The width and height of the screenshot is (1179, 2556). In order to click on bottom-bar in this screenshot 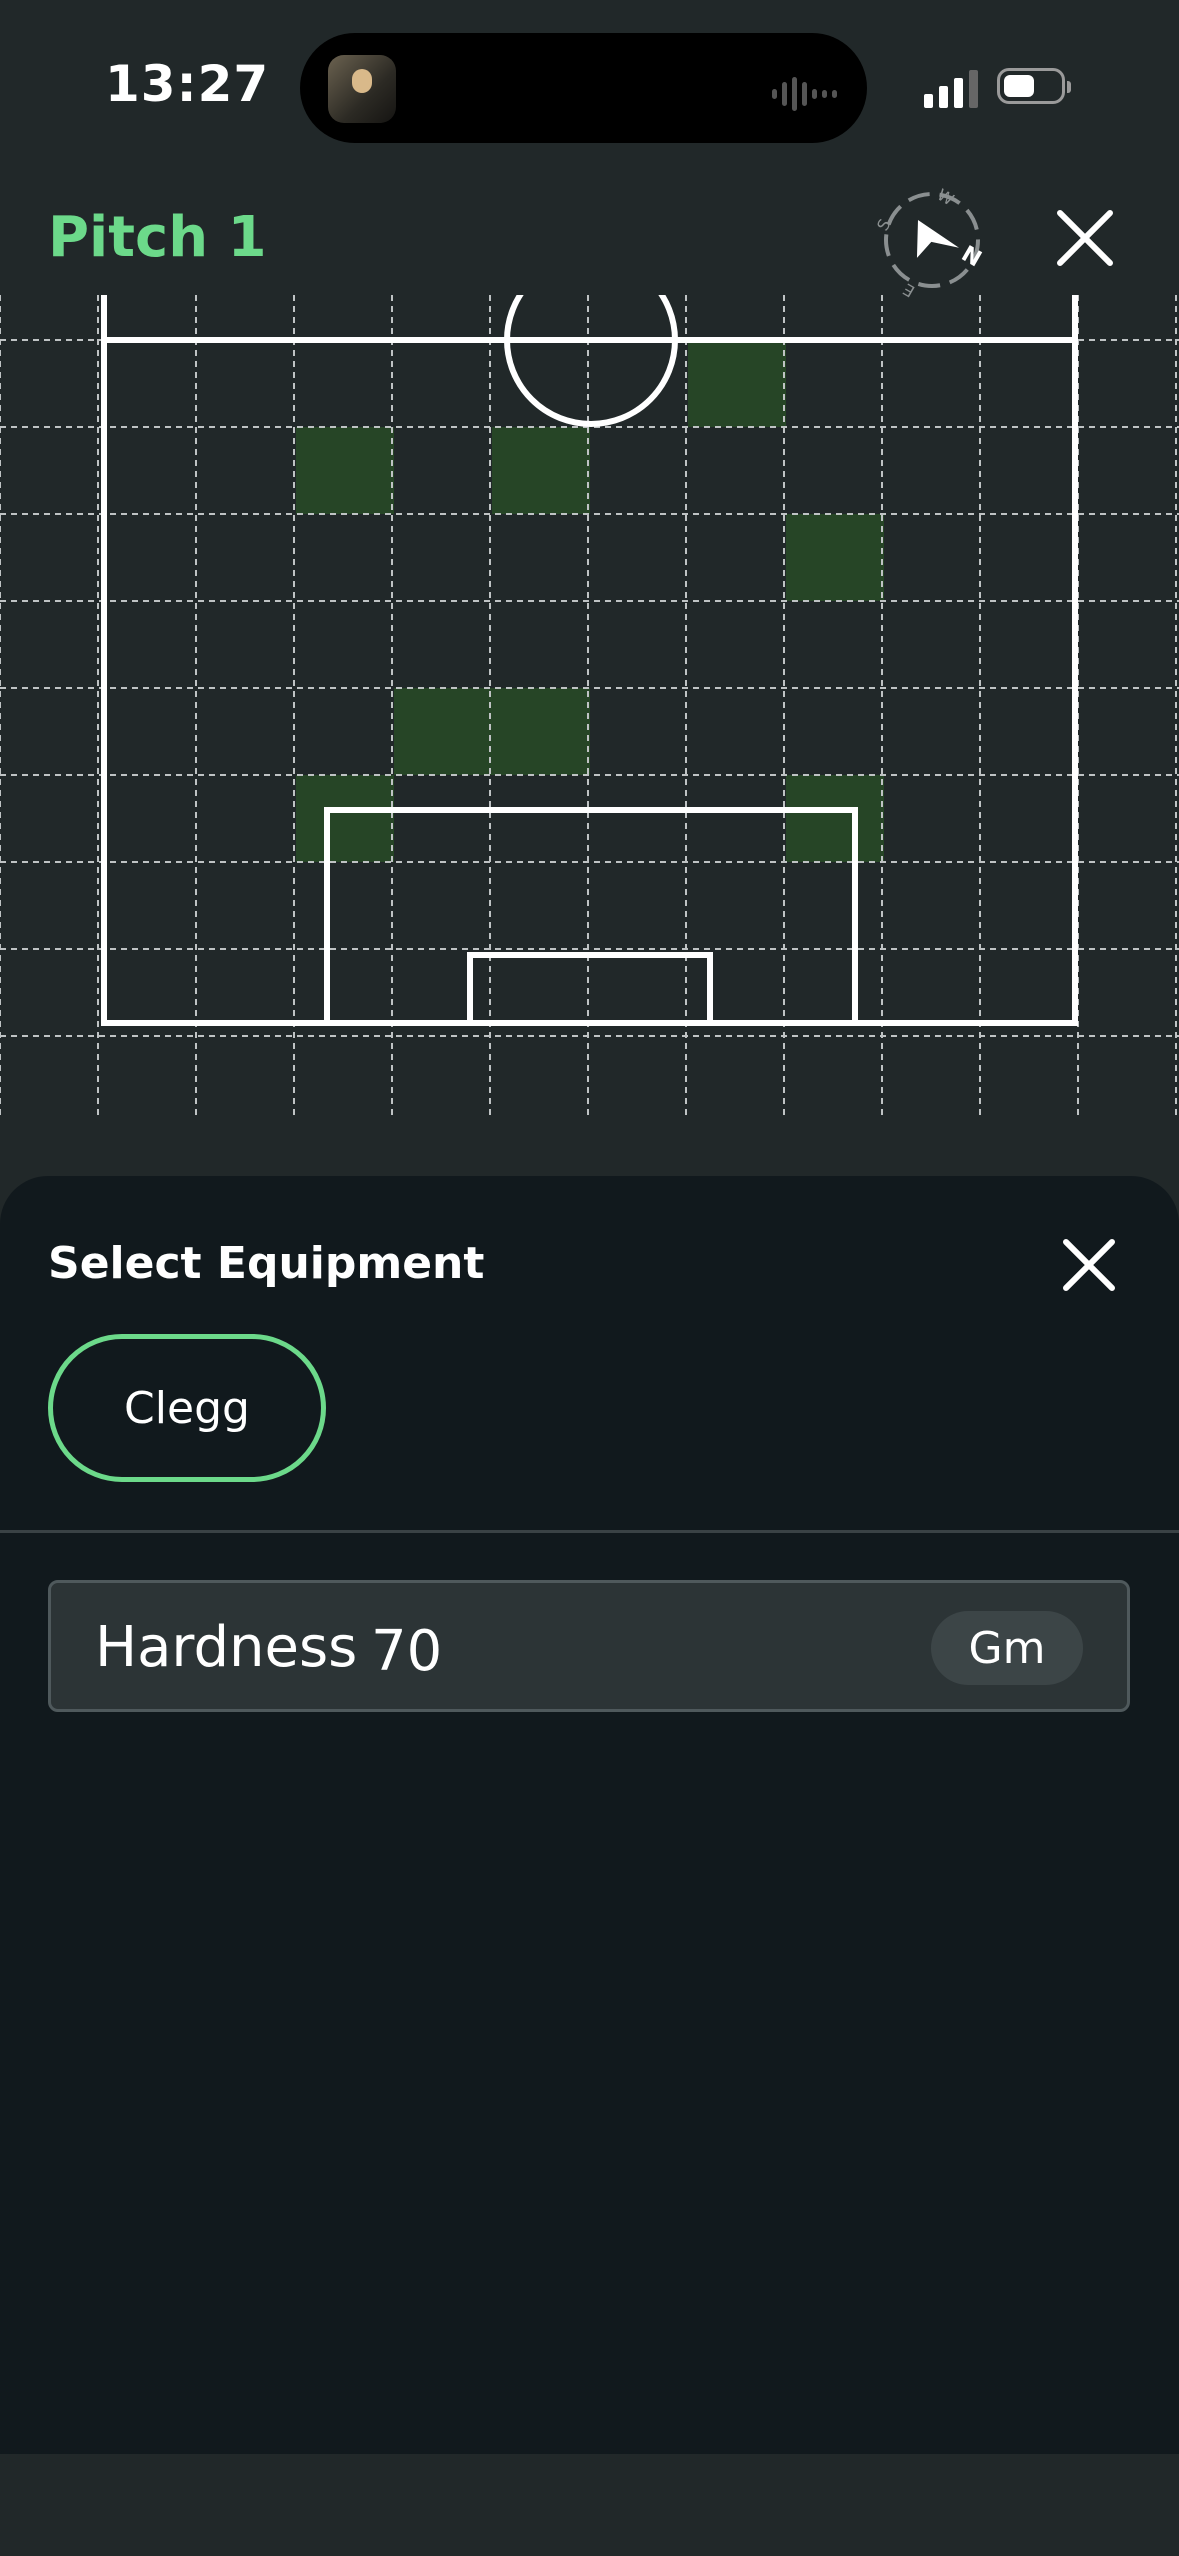, I will do `click(589, 2505)`.